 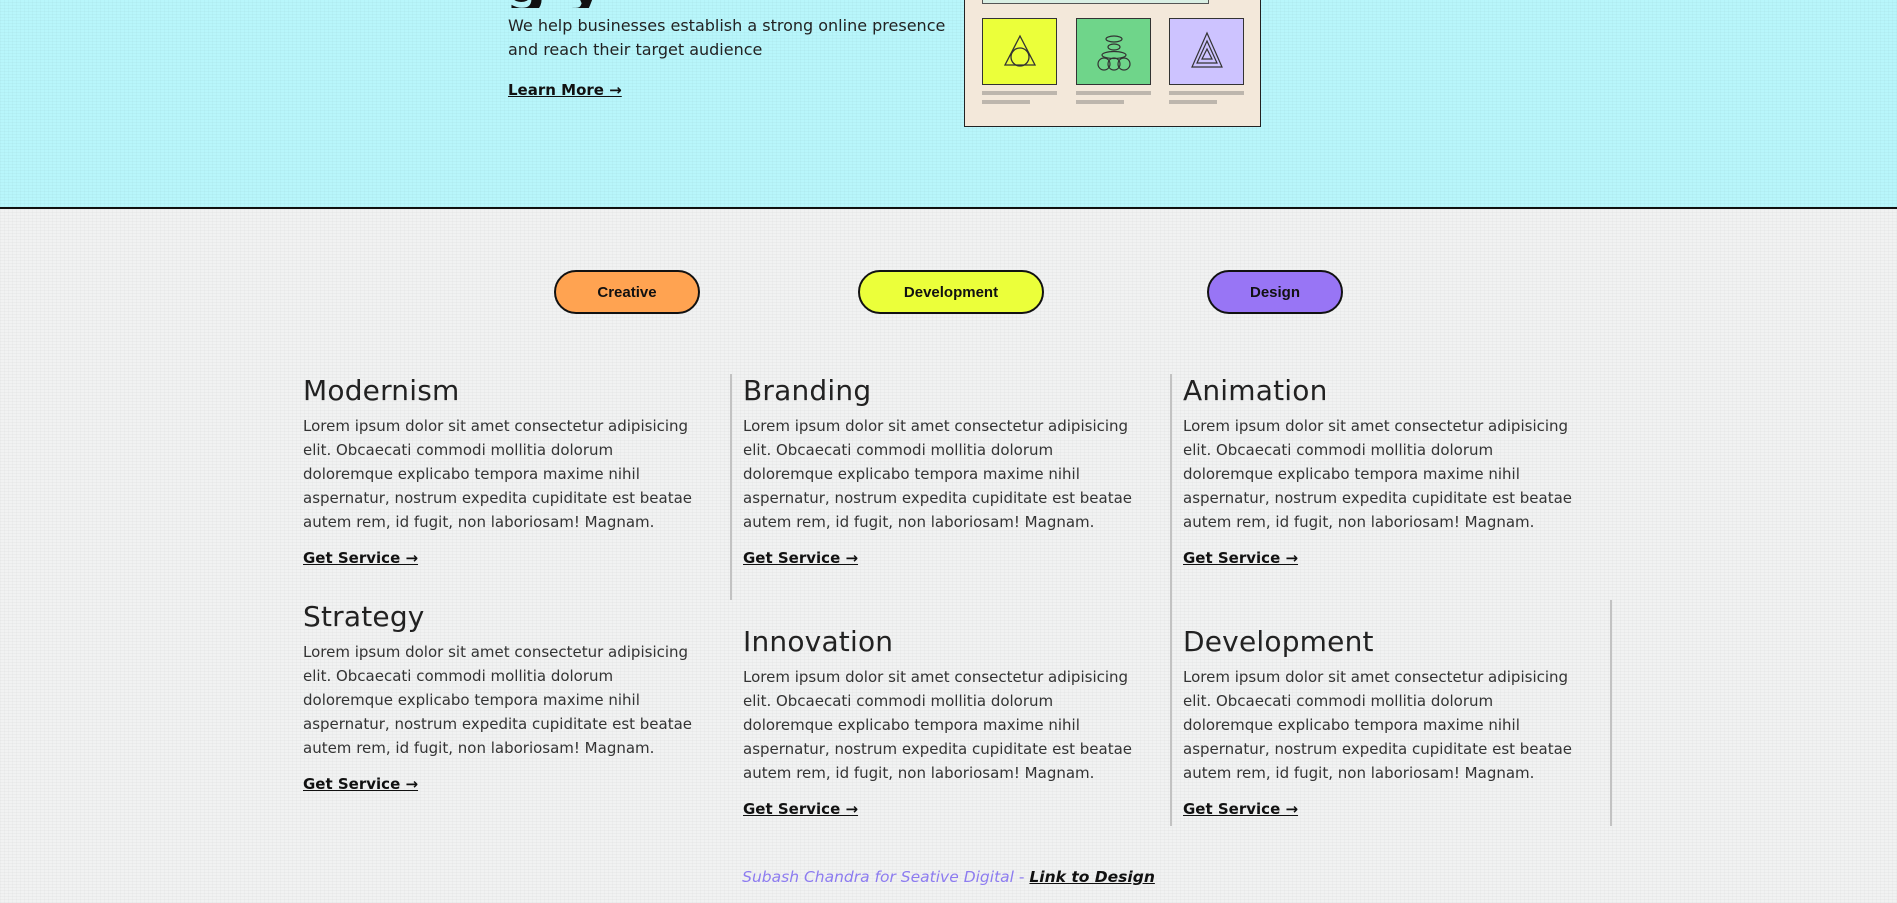 What do you see at coordinates (381, 390) in the screenshot?
I see `service-title: Modernism` at bounding box center [381, 390].